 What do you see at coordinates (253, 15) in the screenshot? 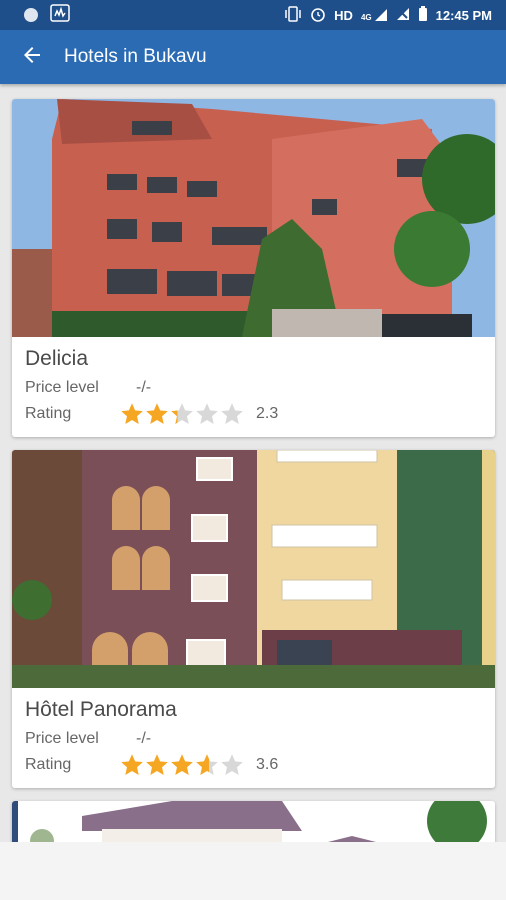
I see `status-bar: HD 4G 12:45 PM` at bounding box center [253, 15].